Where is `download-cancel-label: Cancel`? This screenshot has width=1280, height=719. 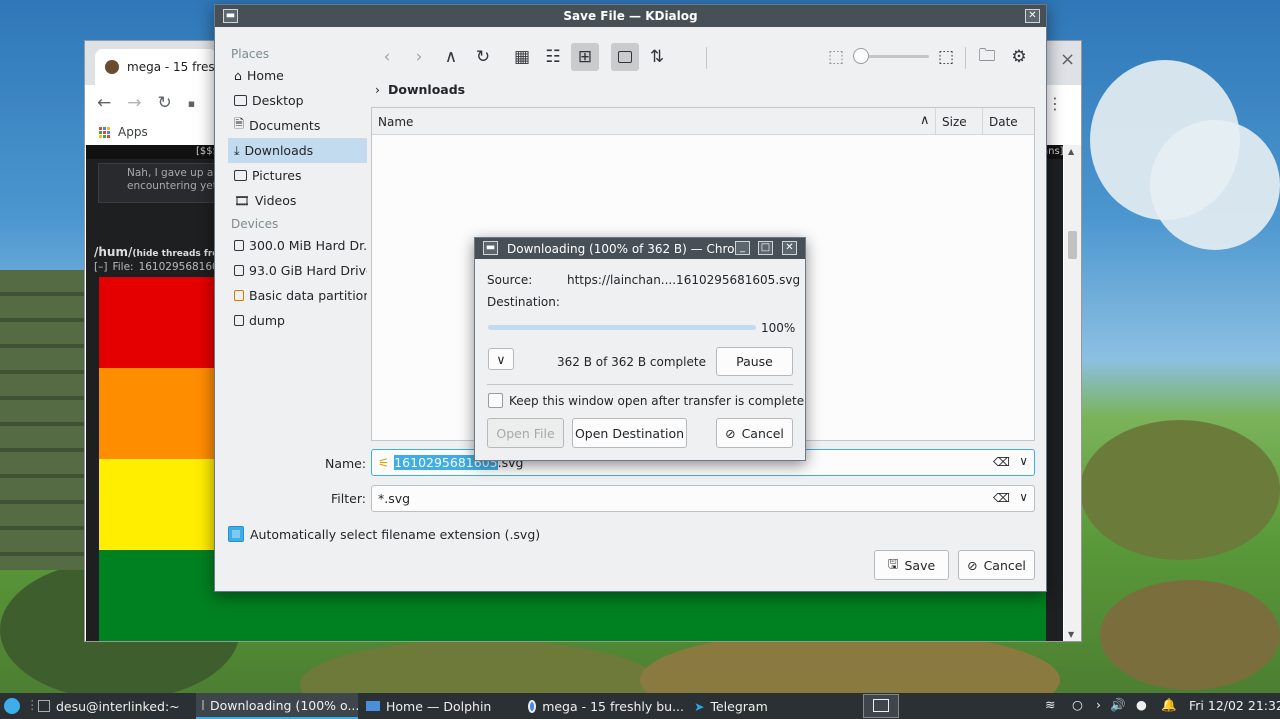
download-cancel-label: Cancel is located at coordinates (762, 433).